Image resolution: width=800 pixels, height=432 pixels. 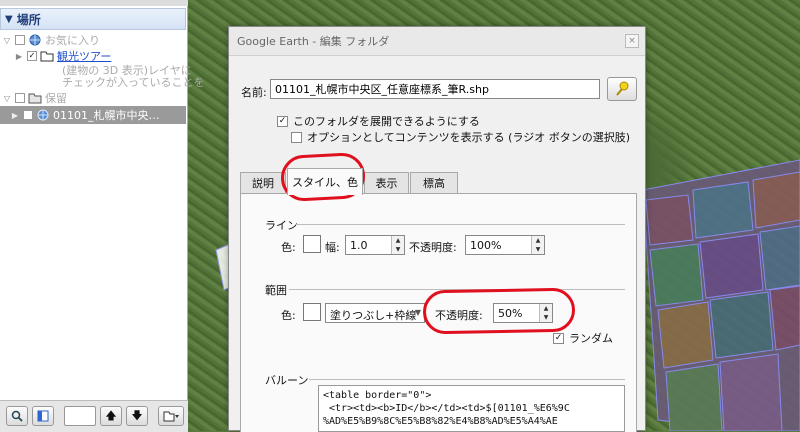 I want to click on tab-label: 表示, so click(x=386, y=183).